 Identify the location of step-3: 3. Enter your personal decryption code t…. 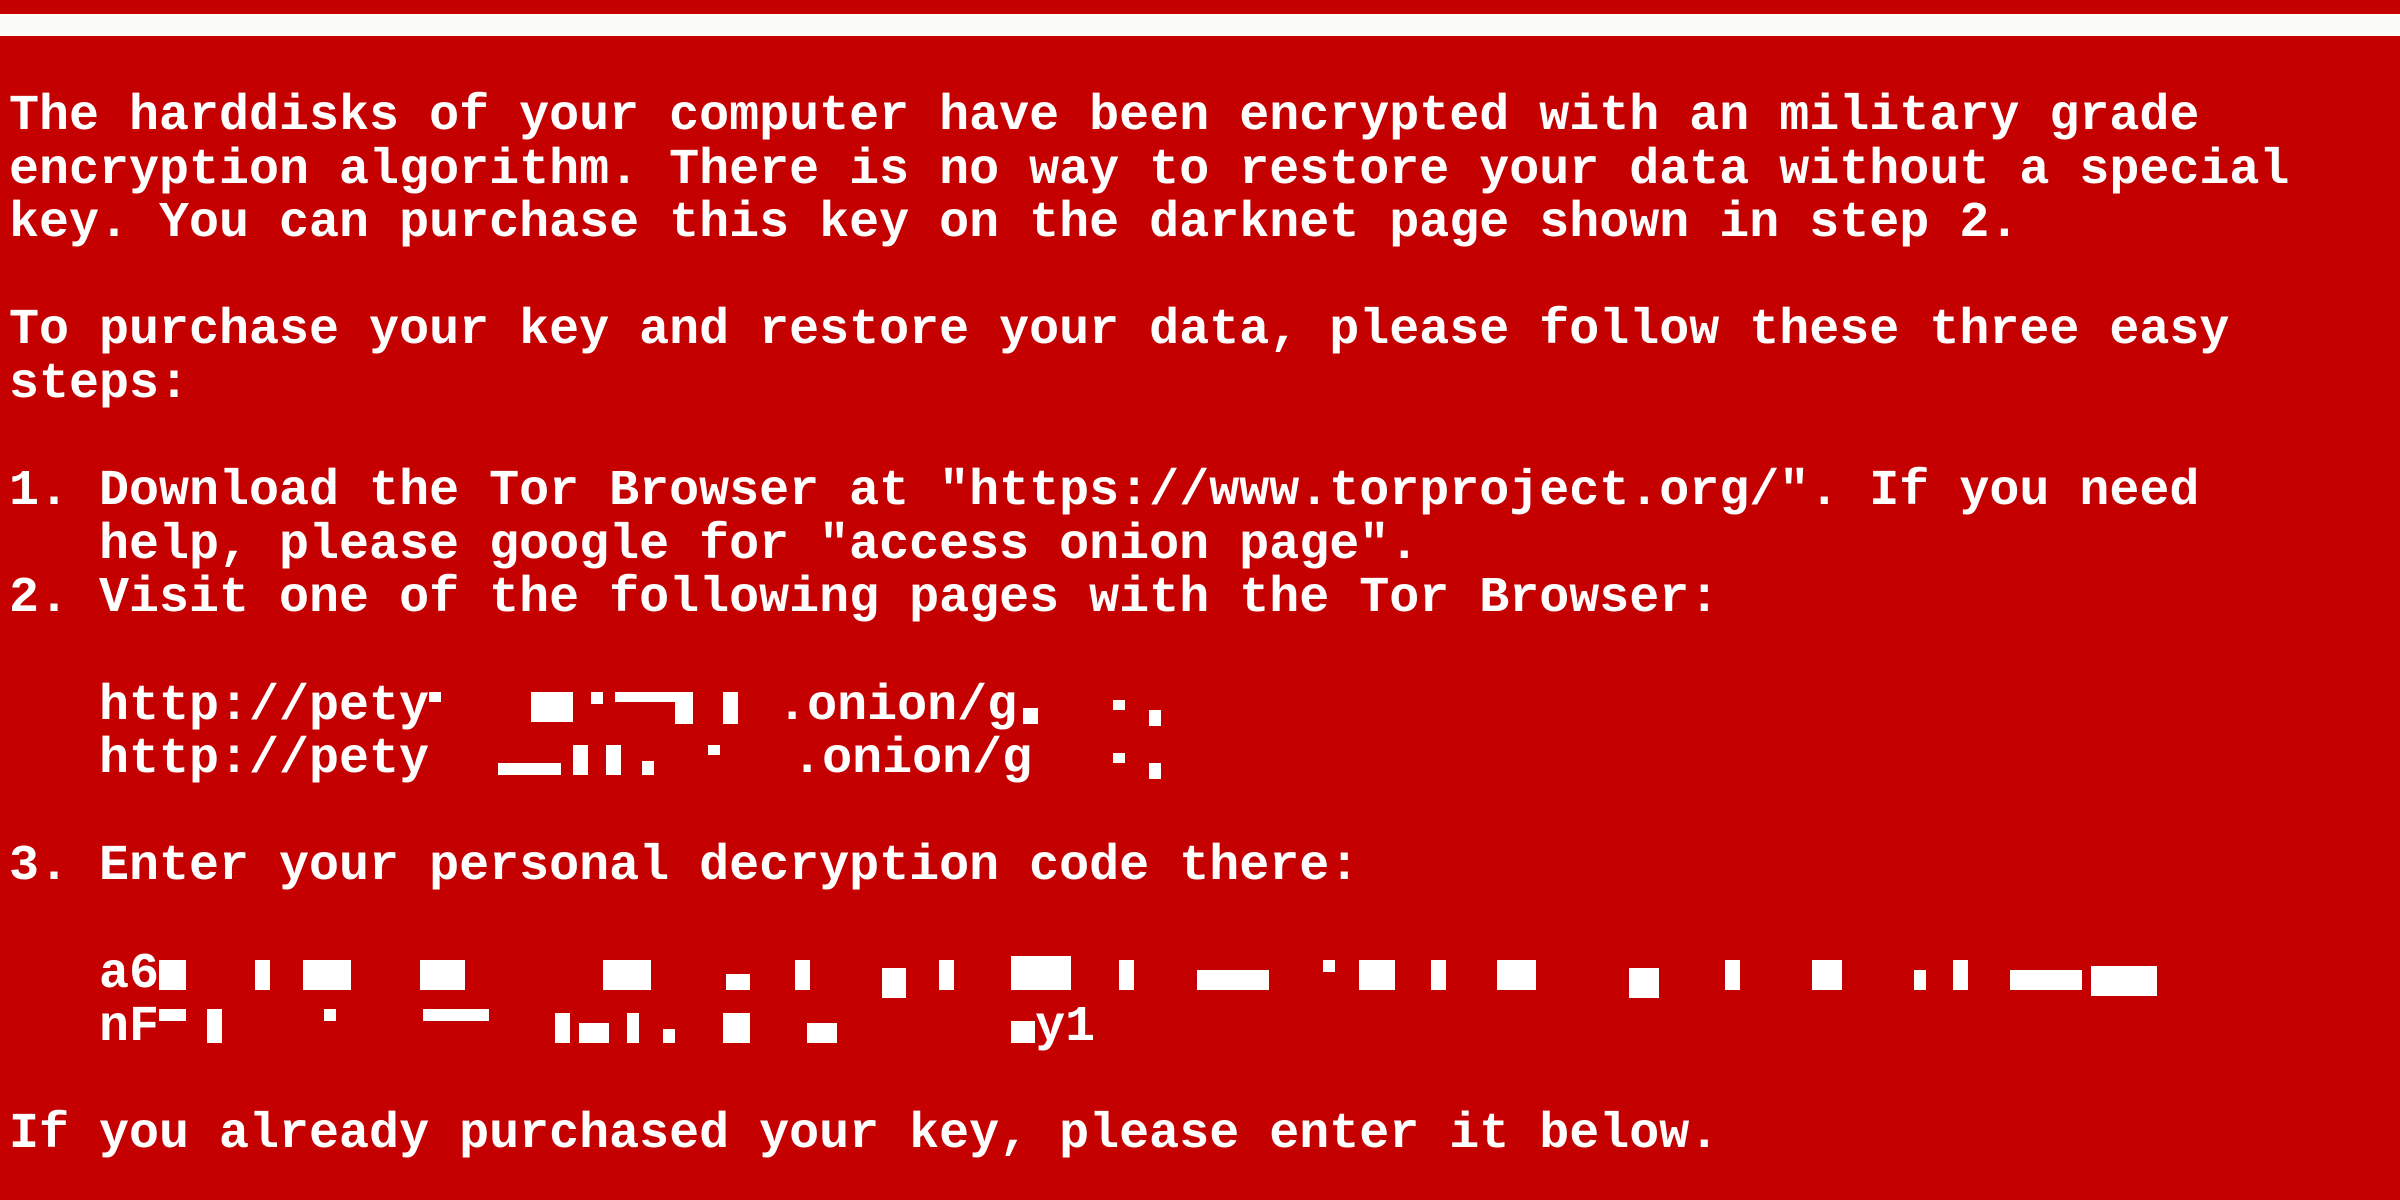
(684, 867).